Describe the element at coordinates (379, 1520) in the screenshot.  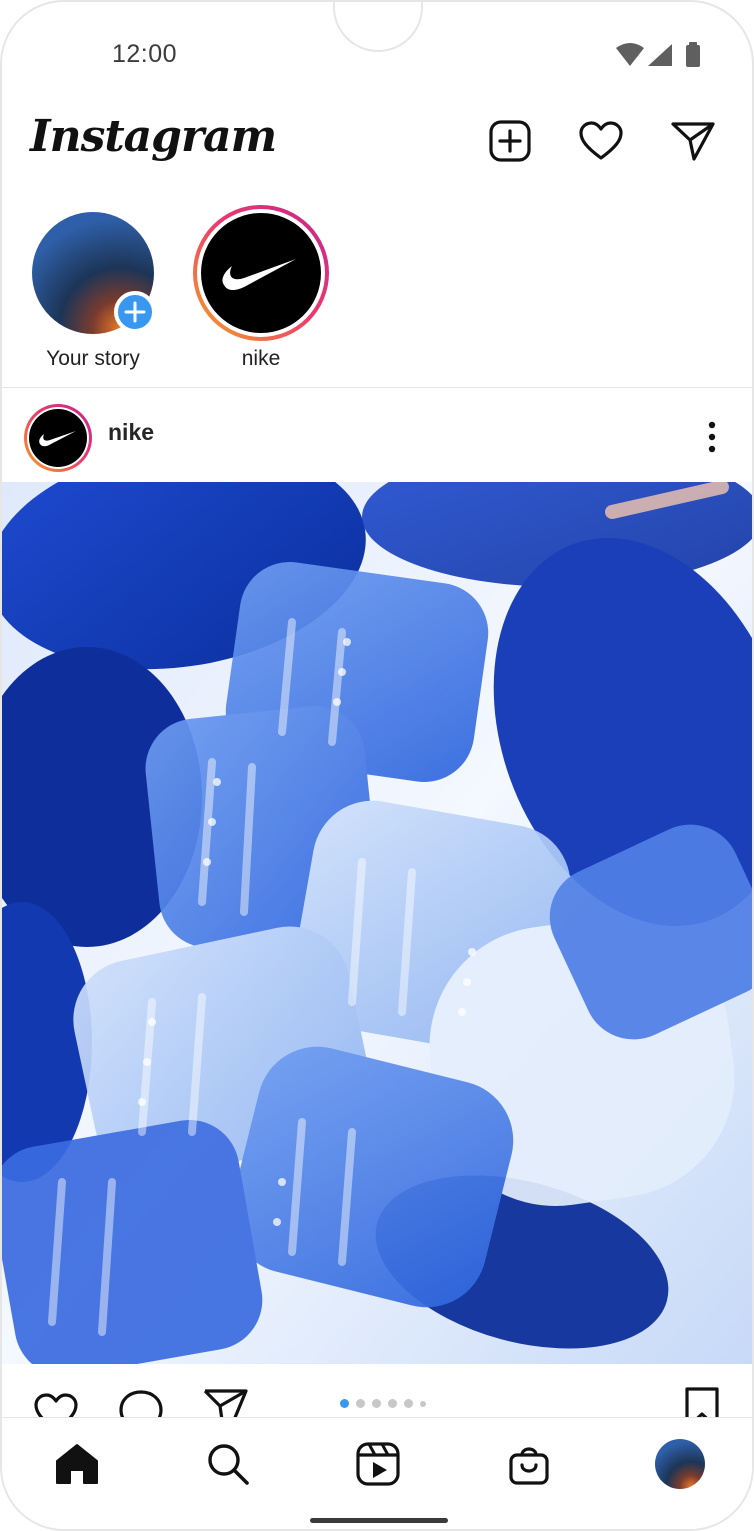
I see `gesture-home-bar` at that location.